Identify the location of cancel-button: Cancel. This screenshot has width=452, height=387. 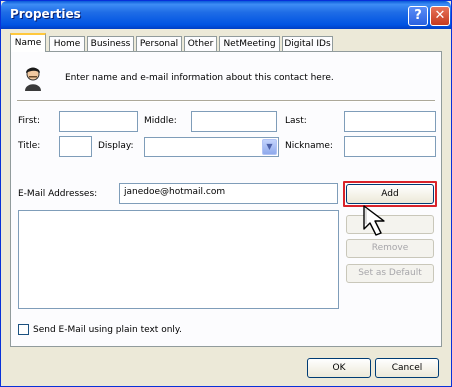
(407, 368).